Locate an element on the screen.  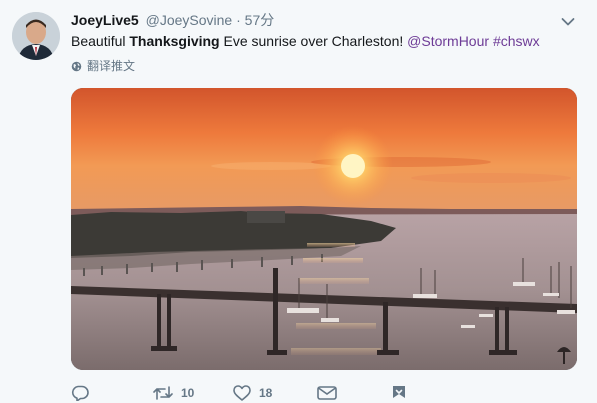
envelope-icon is located at coordinates (327, 393).